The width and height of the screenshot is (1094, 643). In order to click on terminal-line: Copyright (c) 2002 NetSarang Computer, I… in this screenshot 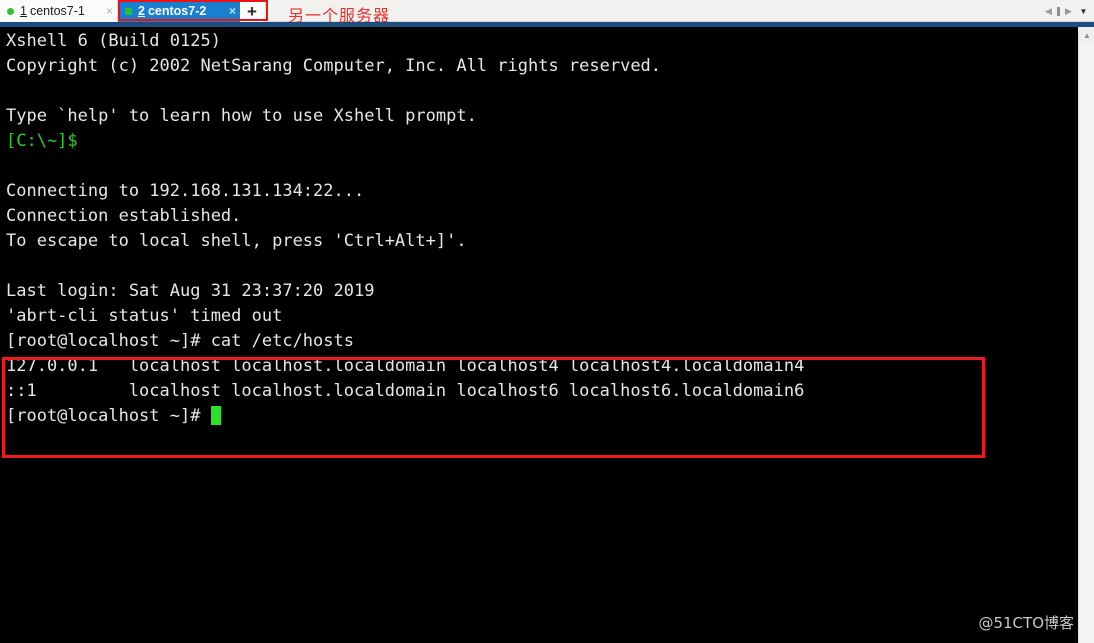, I will do `click(334, 66)`.